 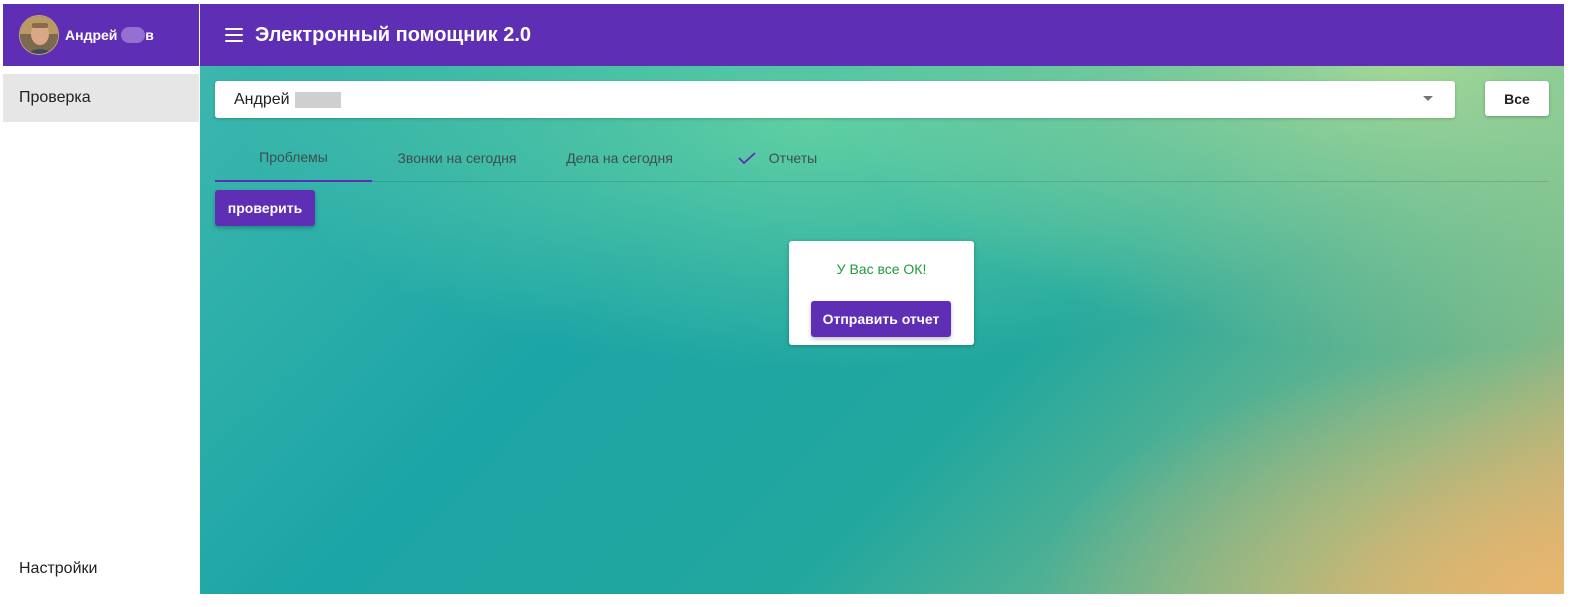 I want to click on check-button: проверить, so click(x=265, y=208).